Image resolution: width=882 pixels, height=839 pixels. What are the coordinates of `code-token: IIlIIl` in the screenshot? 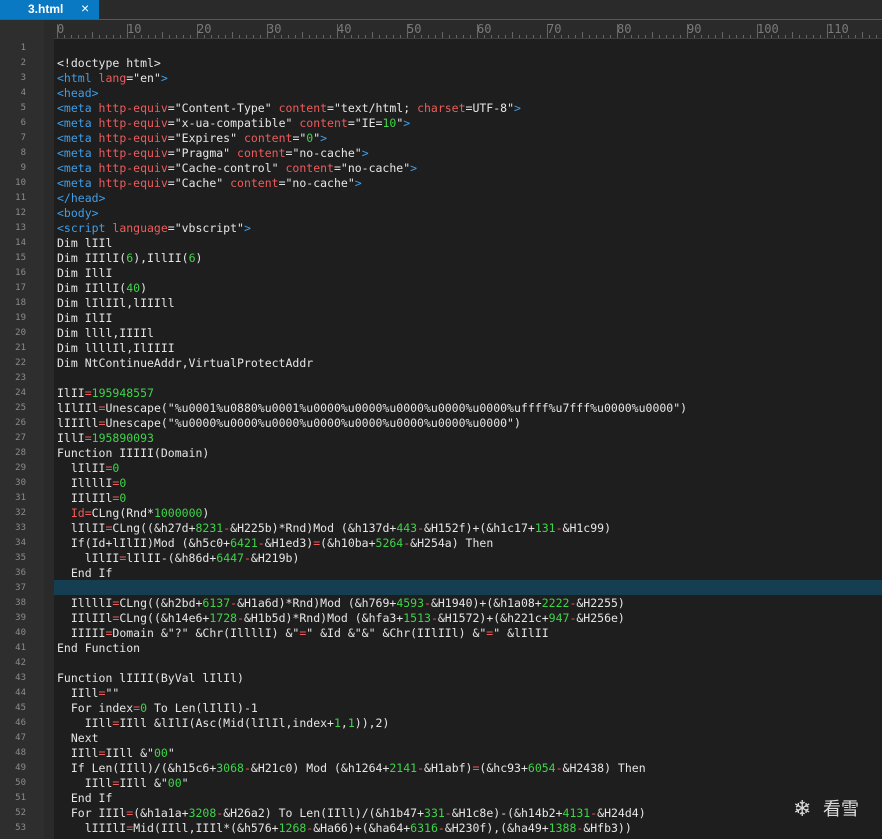 It's located at (85, 498).